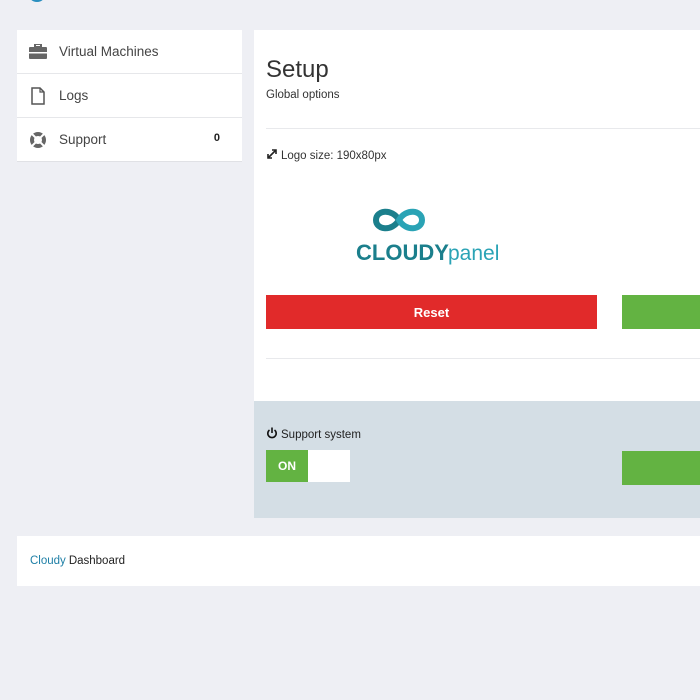 This screenshot has height=700, width=700. I want to click on cloudy-panel-logo: CLOUDY panel, so click(434, 234).